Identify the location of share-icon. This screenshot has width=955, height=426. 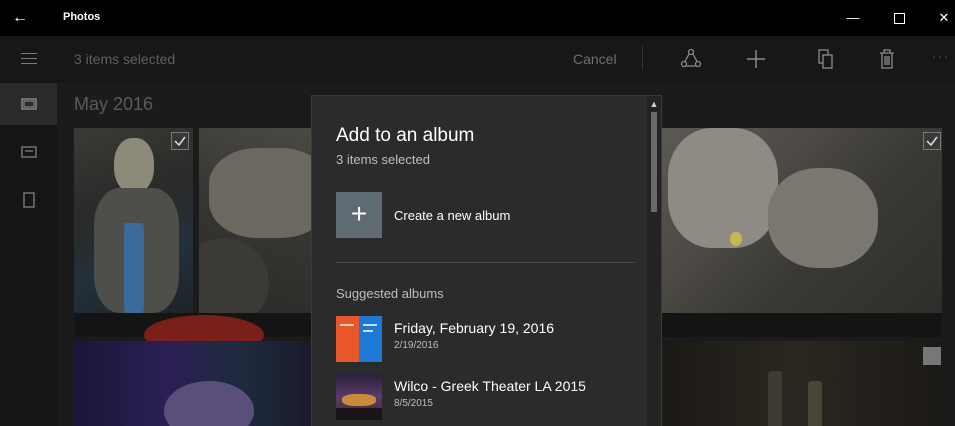
(691, 59).